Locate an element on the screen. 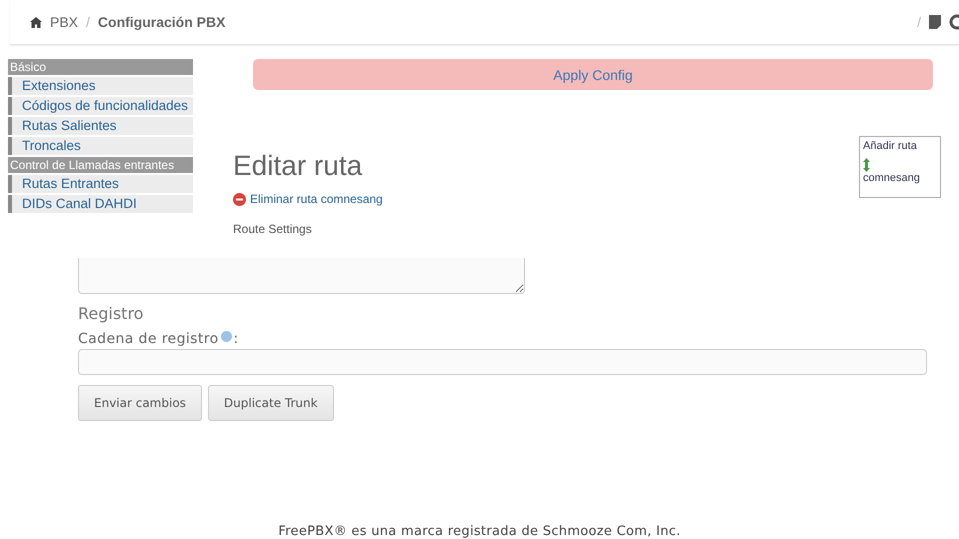 This screenshot has height=539, width=959. form-button: Duplicate Trunk is located at coordinates (271, 403).